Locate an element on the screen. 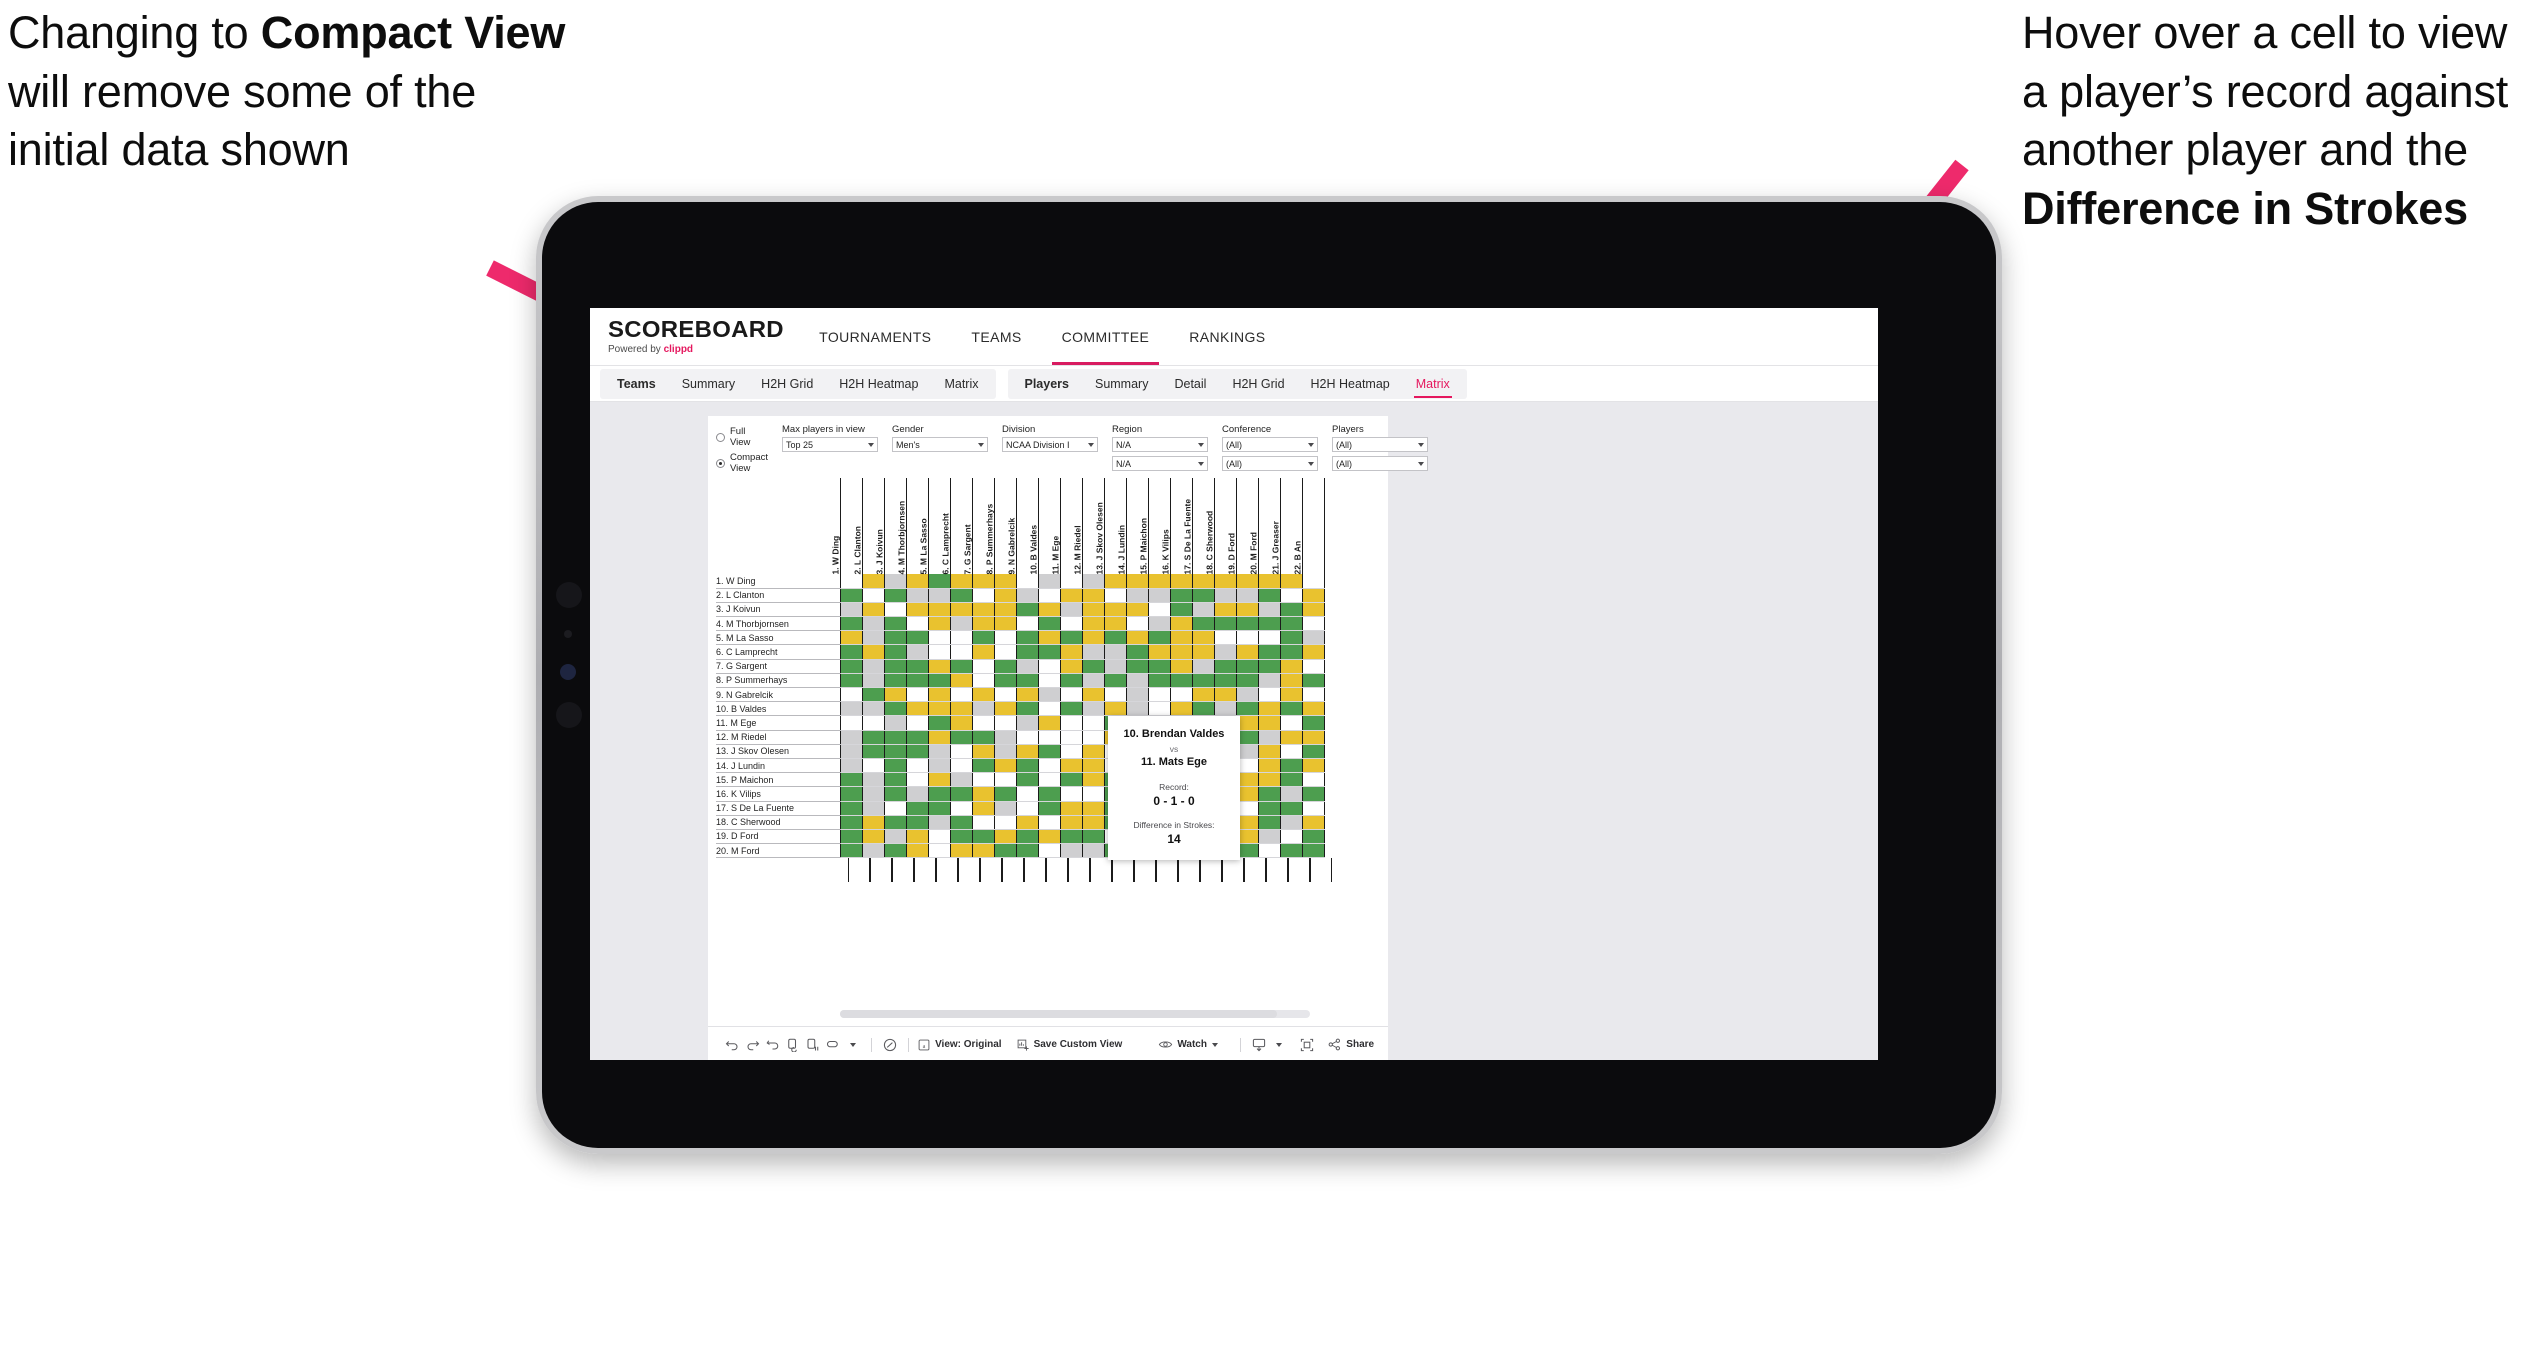  matrix-row-label: 16. K Vilips is located at coordinates (778, 794).